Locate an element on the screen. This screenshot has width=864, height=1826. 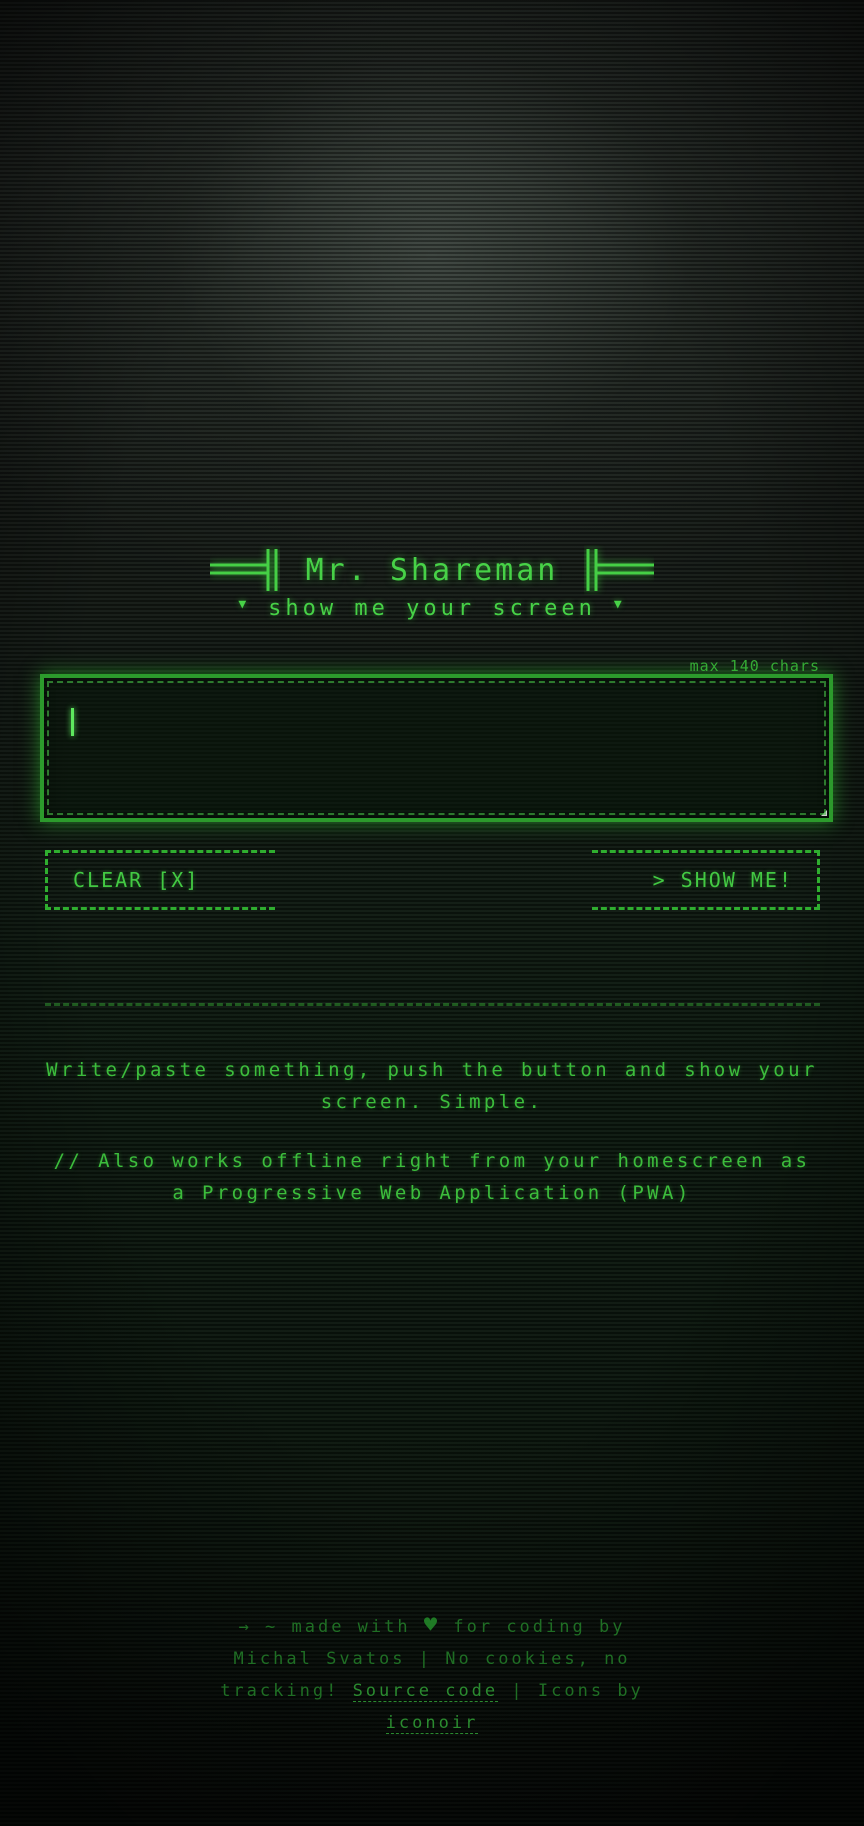
right-bracket-icon is located at coordinates (620, 570).